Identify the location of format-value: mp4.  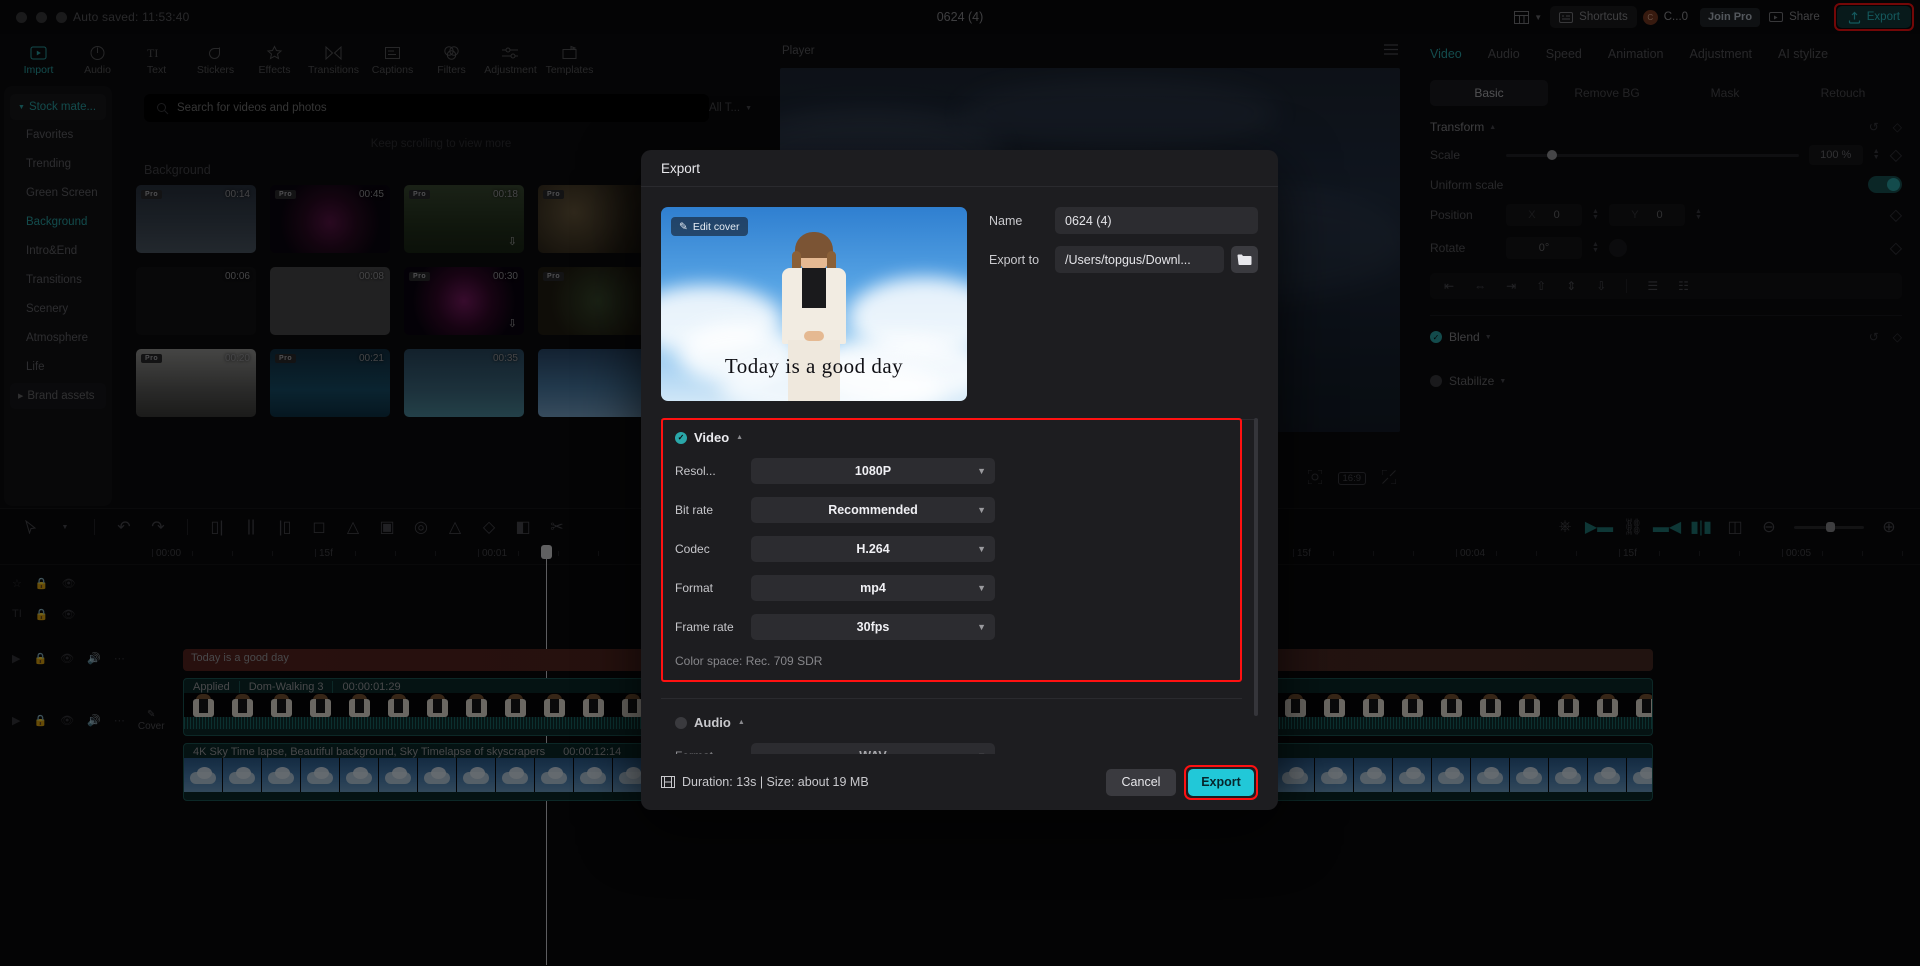
(873, 588).